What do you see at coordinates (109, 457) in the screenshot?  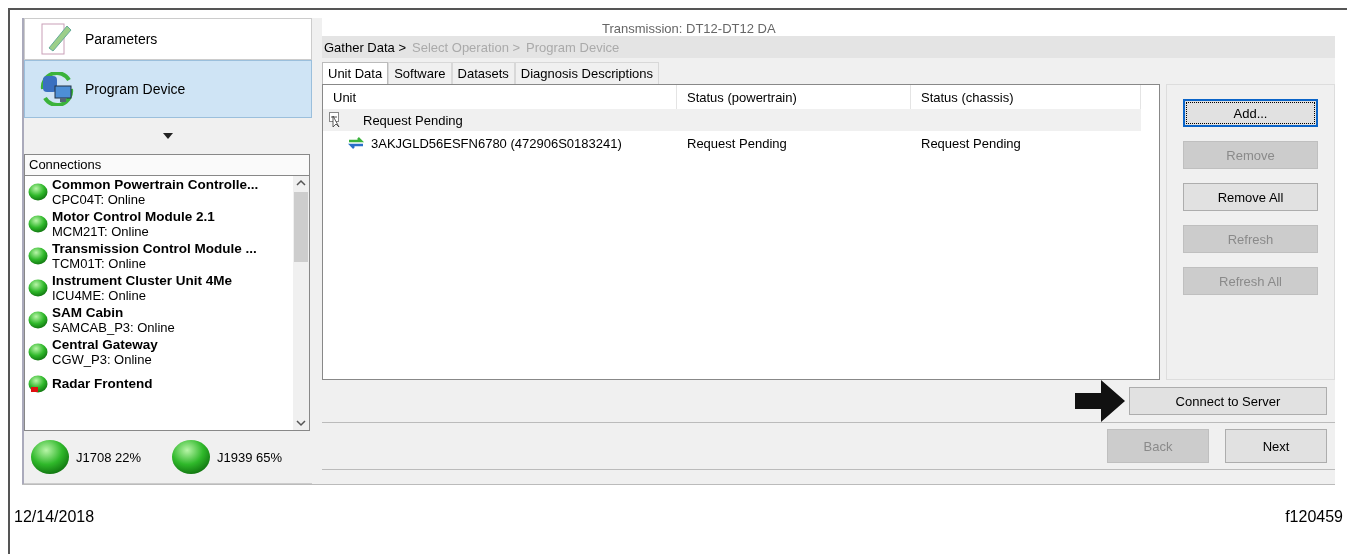 I see `bus-load-label: J1708 22%` at bounding box center [109, 457].